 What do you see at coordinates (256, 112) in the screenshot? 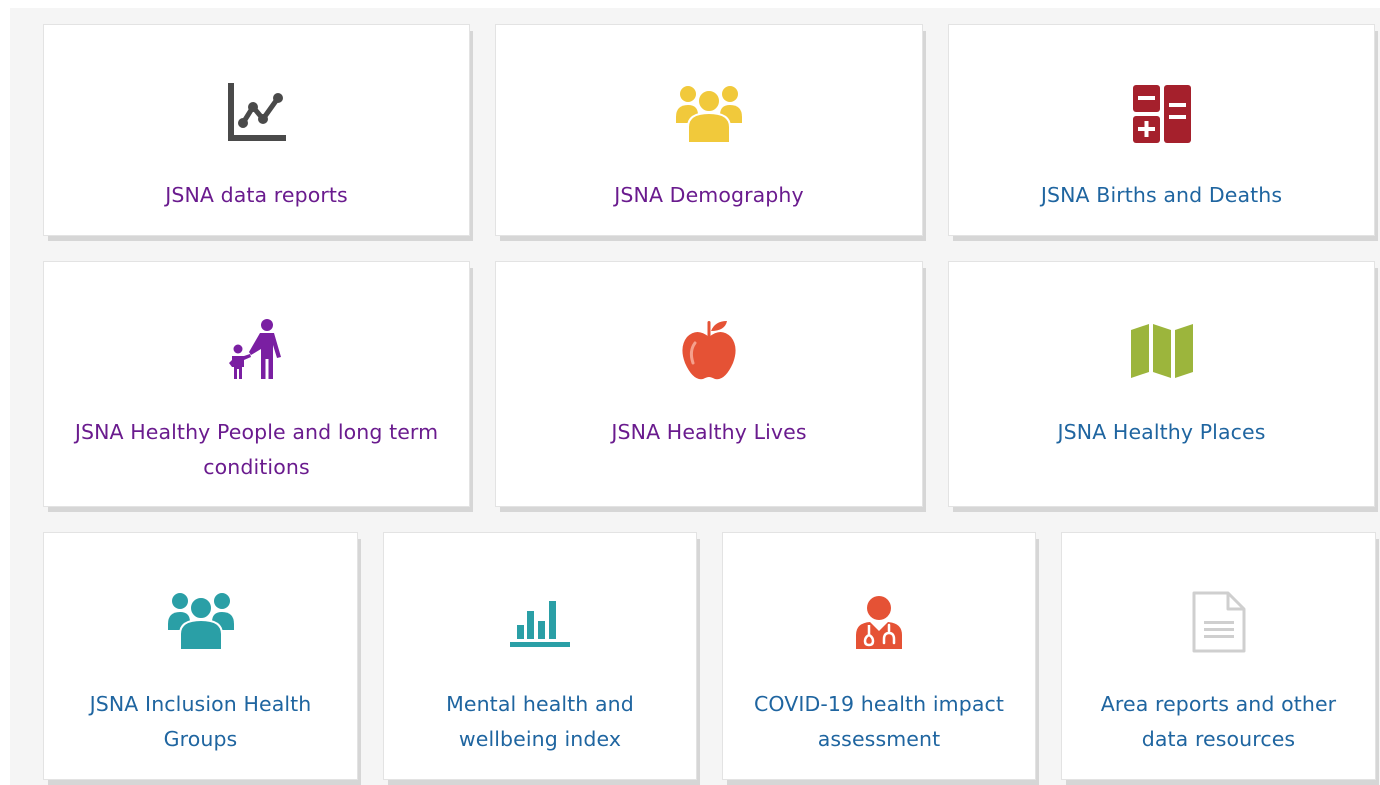
I see `line-chart-icon` at bounding box center [256, 112].